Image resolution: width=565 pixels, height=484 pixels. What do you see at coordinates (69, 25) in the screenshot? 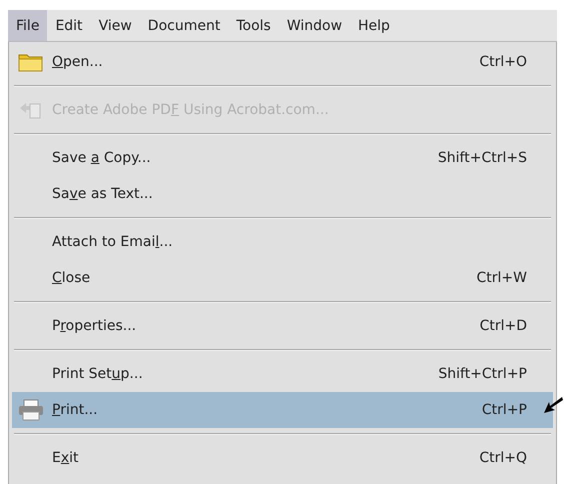
I see `menu-bar-item: Edit` at bounding box center [69, 25].